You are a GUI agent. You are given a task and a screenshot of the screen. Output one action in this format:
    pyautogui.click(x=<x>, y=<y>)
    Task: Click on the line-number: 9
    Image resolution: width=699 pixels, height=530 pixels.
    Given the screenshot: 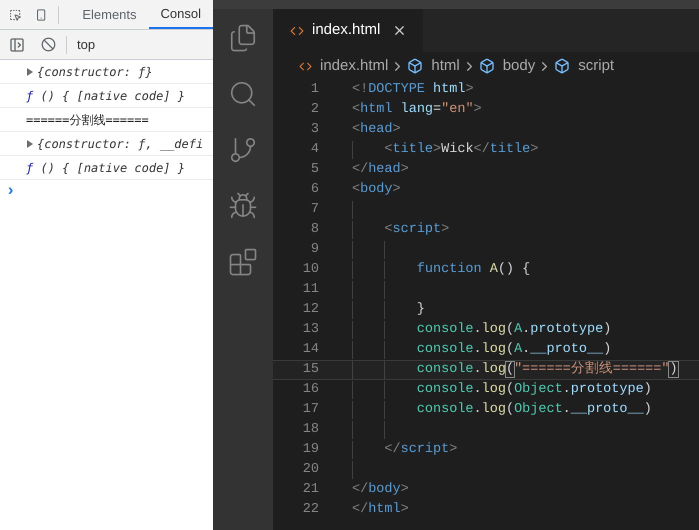 What is the action you would take?
    pyautogui.click(x=314, y=249)
    